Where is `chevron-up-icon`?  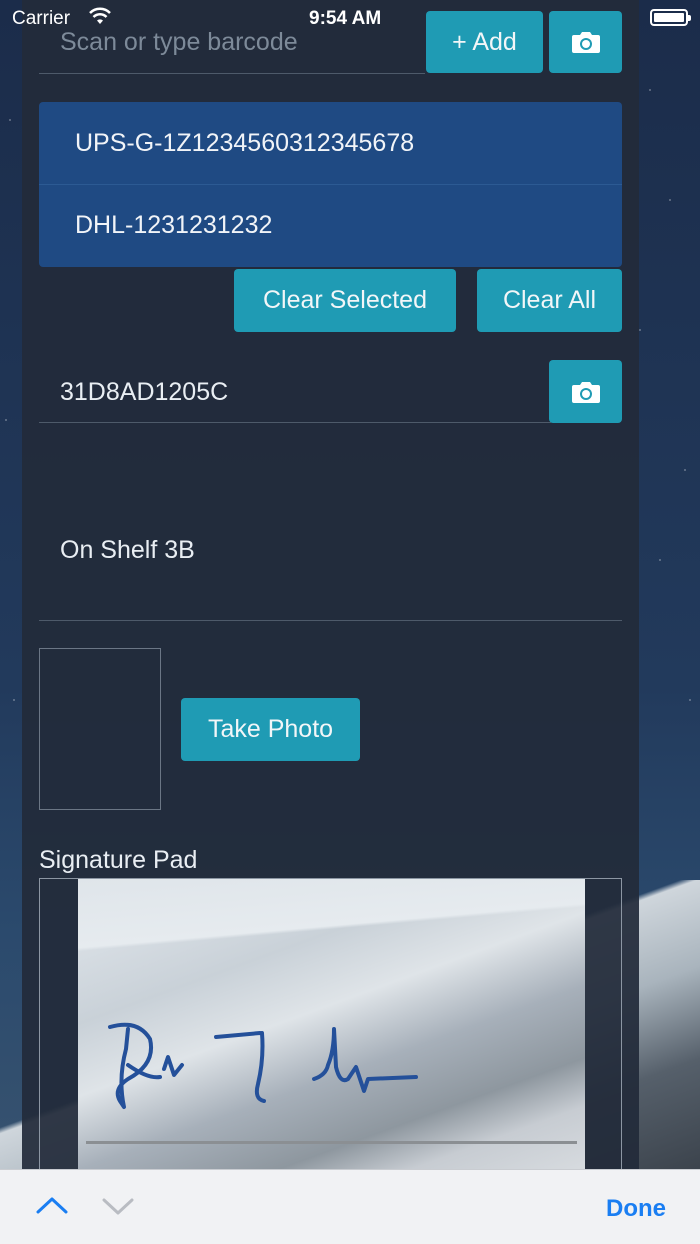 chevron-up-icon is located at coordinates (52, 1206).